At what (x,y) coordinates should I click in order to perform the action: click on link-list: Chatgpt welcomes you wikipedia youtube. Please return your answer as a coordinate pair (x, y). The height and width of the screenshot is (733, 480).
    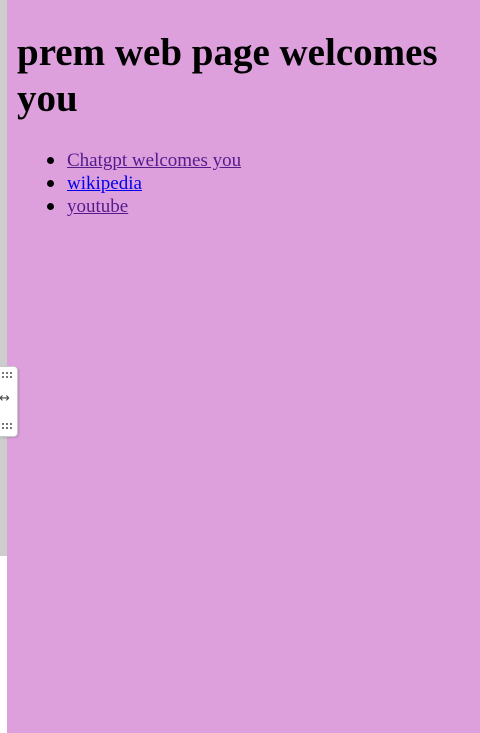
    Looking at the image, I should click on (124, 183).